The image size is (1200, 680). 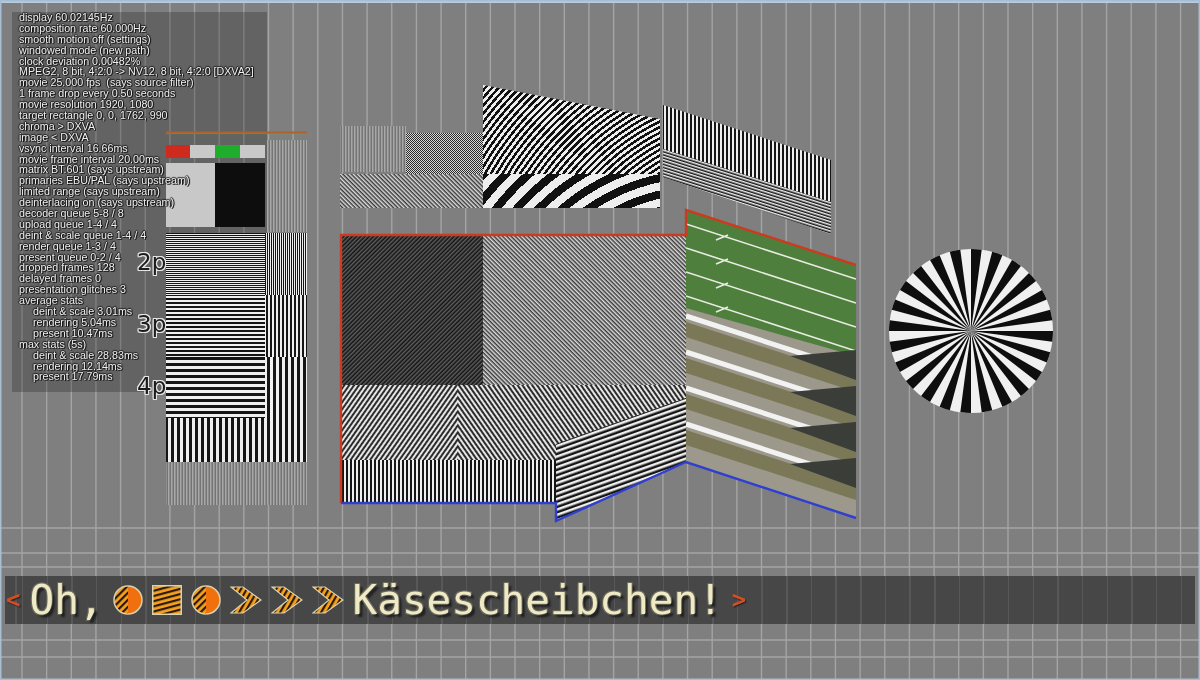 What do you see at coordinates (83, 28) in the screenshot?
I see `stats-line: composition rate 60.000Hz` at bounding box center [83, 28].